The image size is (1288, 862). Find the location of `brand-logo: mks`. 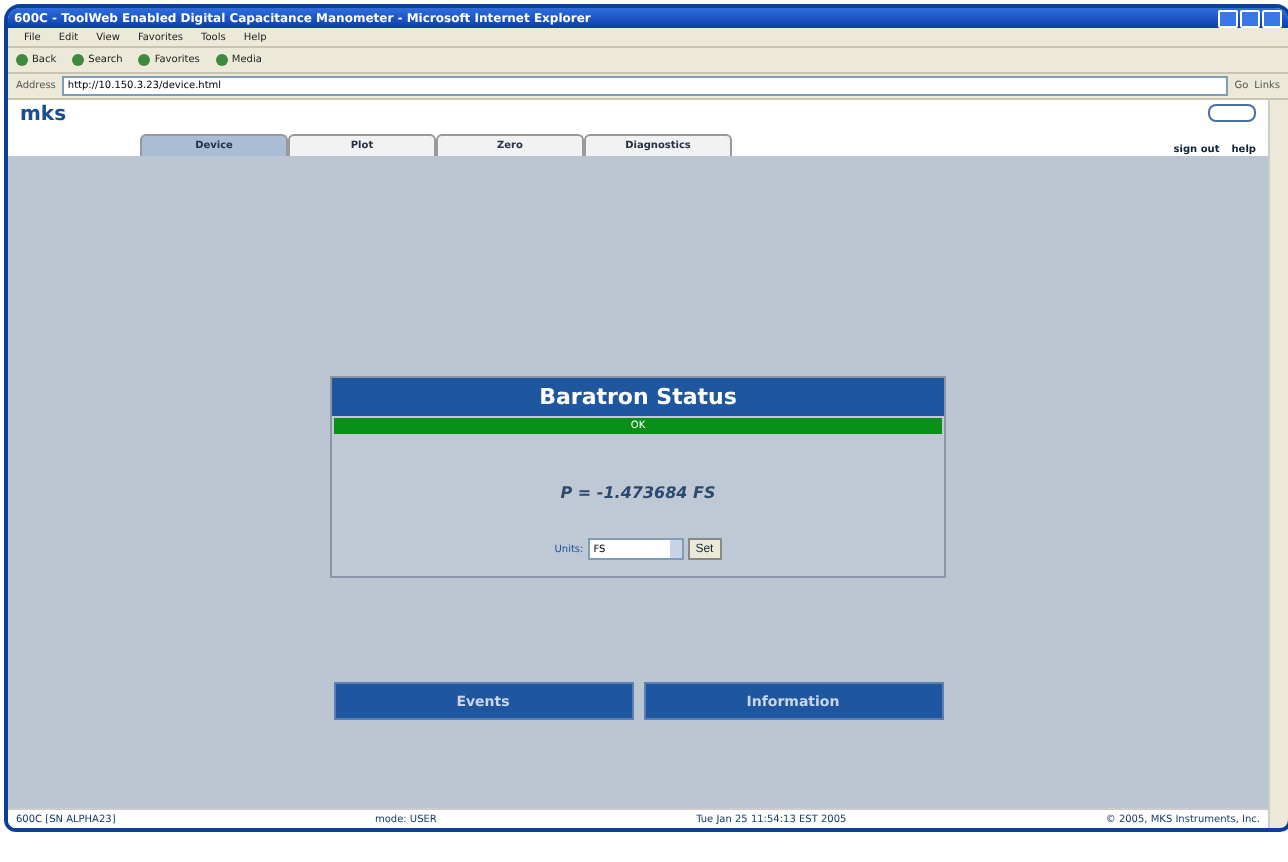

brand-logo: mks is located at coordinates (44, 115).